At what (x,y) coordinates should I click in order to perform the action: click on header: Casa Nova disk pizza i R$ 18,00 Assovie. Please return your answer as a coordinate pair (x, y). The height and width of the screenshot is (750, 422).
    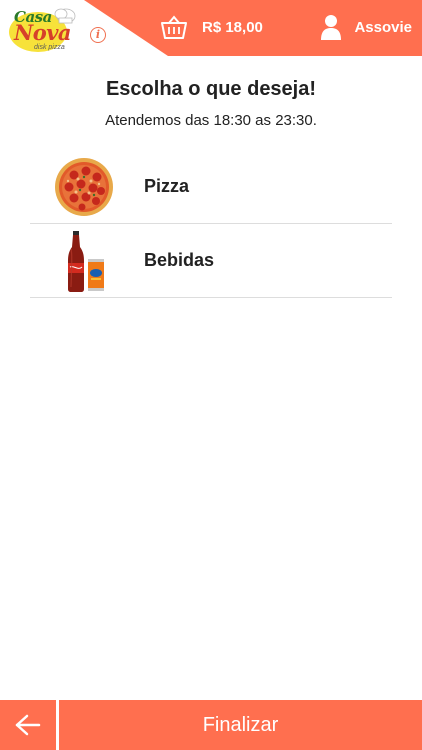
    Looking at the image, I should click on (211, 28).